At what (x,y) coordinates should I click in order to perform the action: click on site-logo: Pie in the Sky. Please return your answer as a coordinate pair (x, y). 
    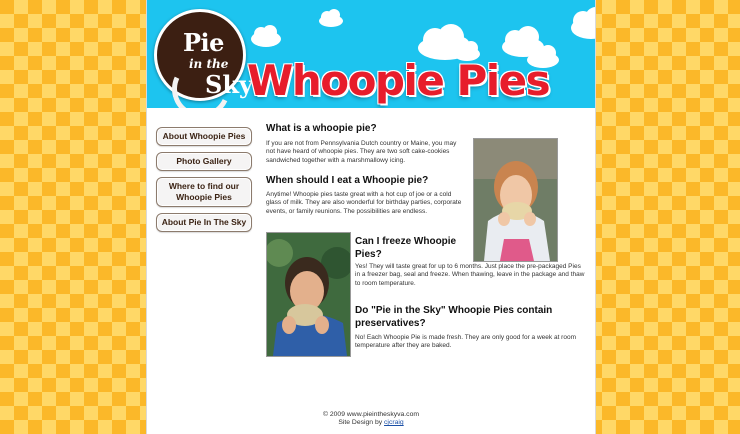
    Looking at the image, I should click on (203, 58).